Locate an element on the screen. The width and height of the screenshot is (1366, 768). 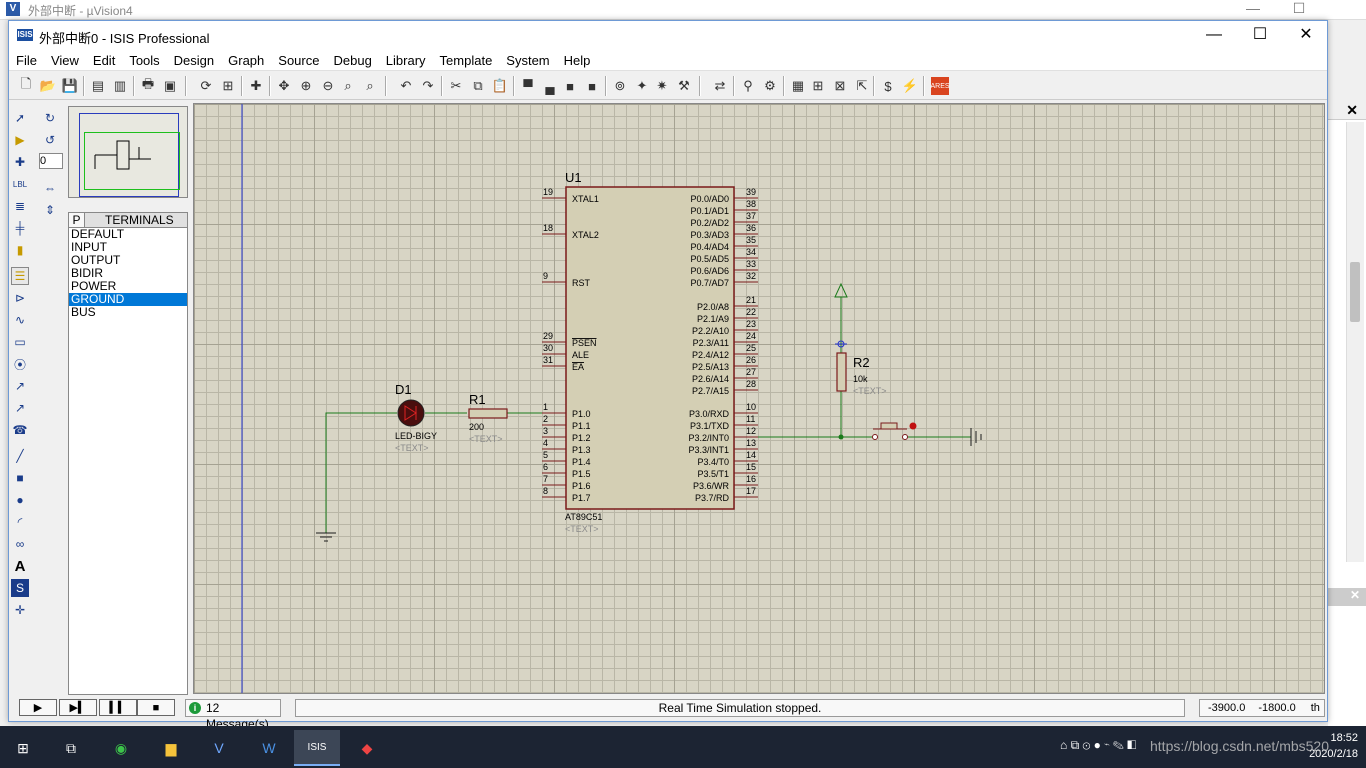
tape-recorder-icon: ▭ is located at coordinates (20, 342).